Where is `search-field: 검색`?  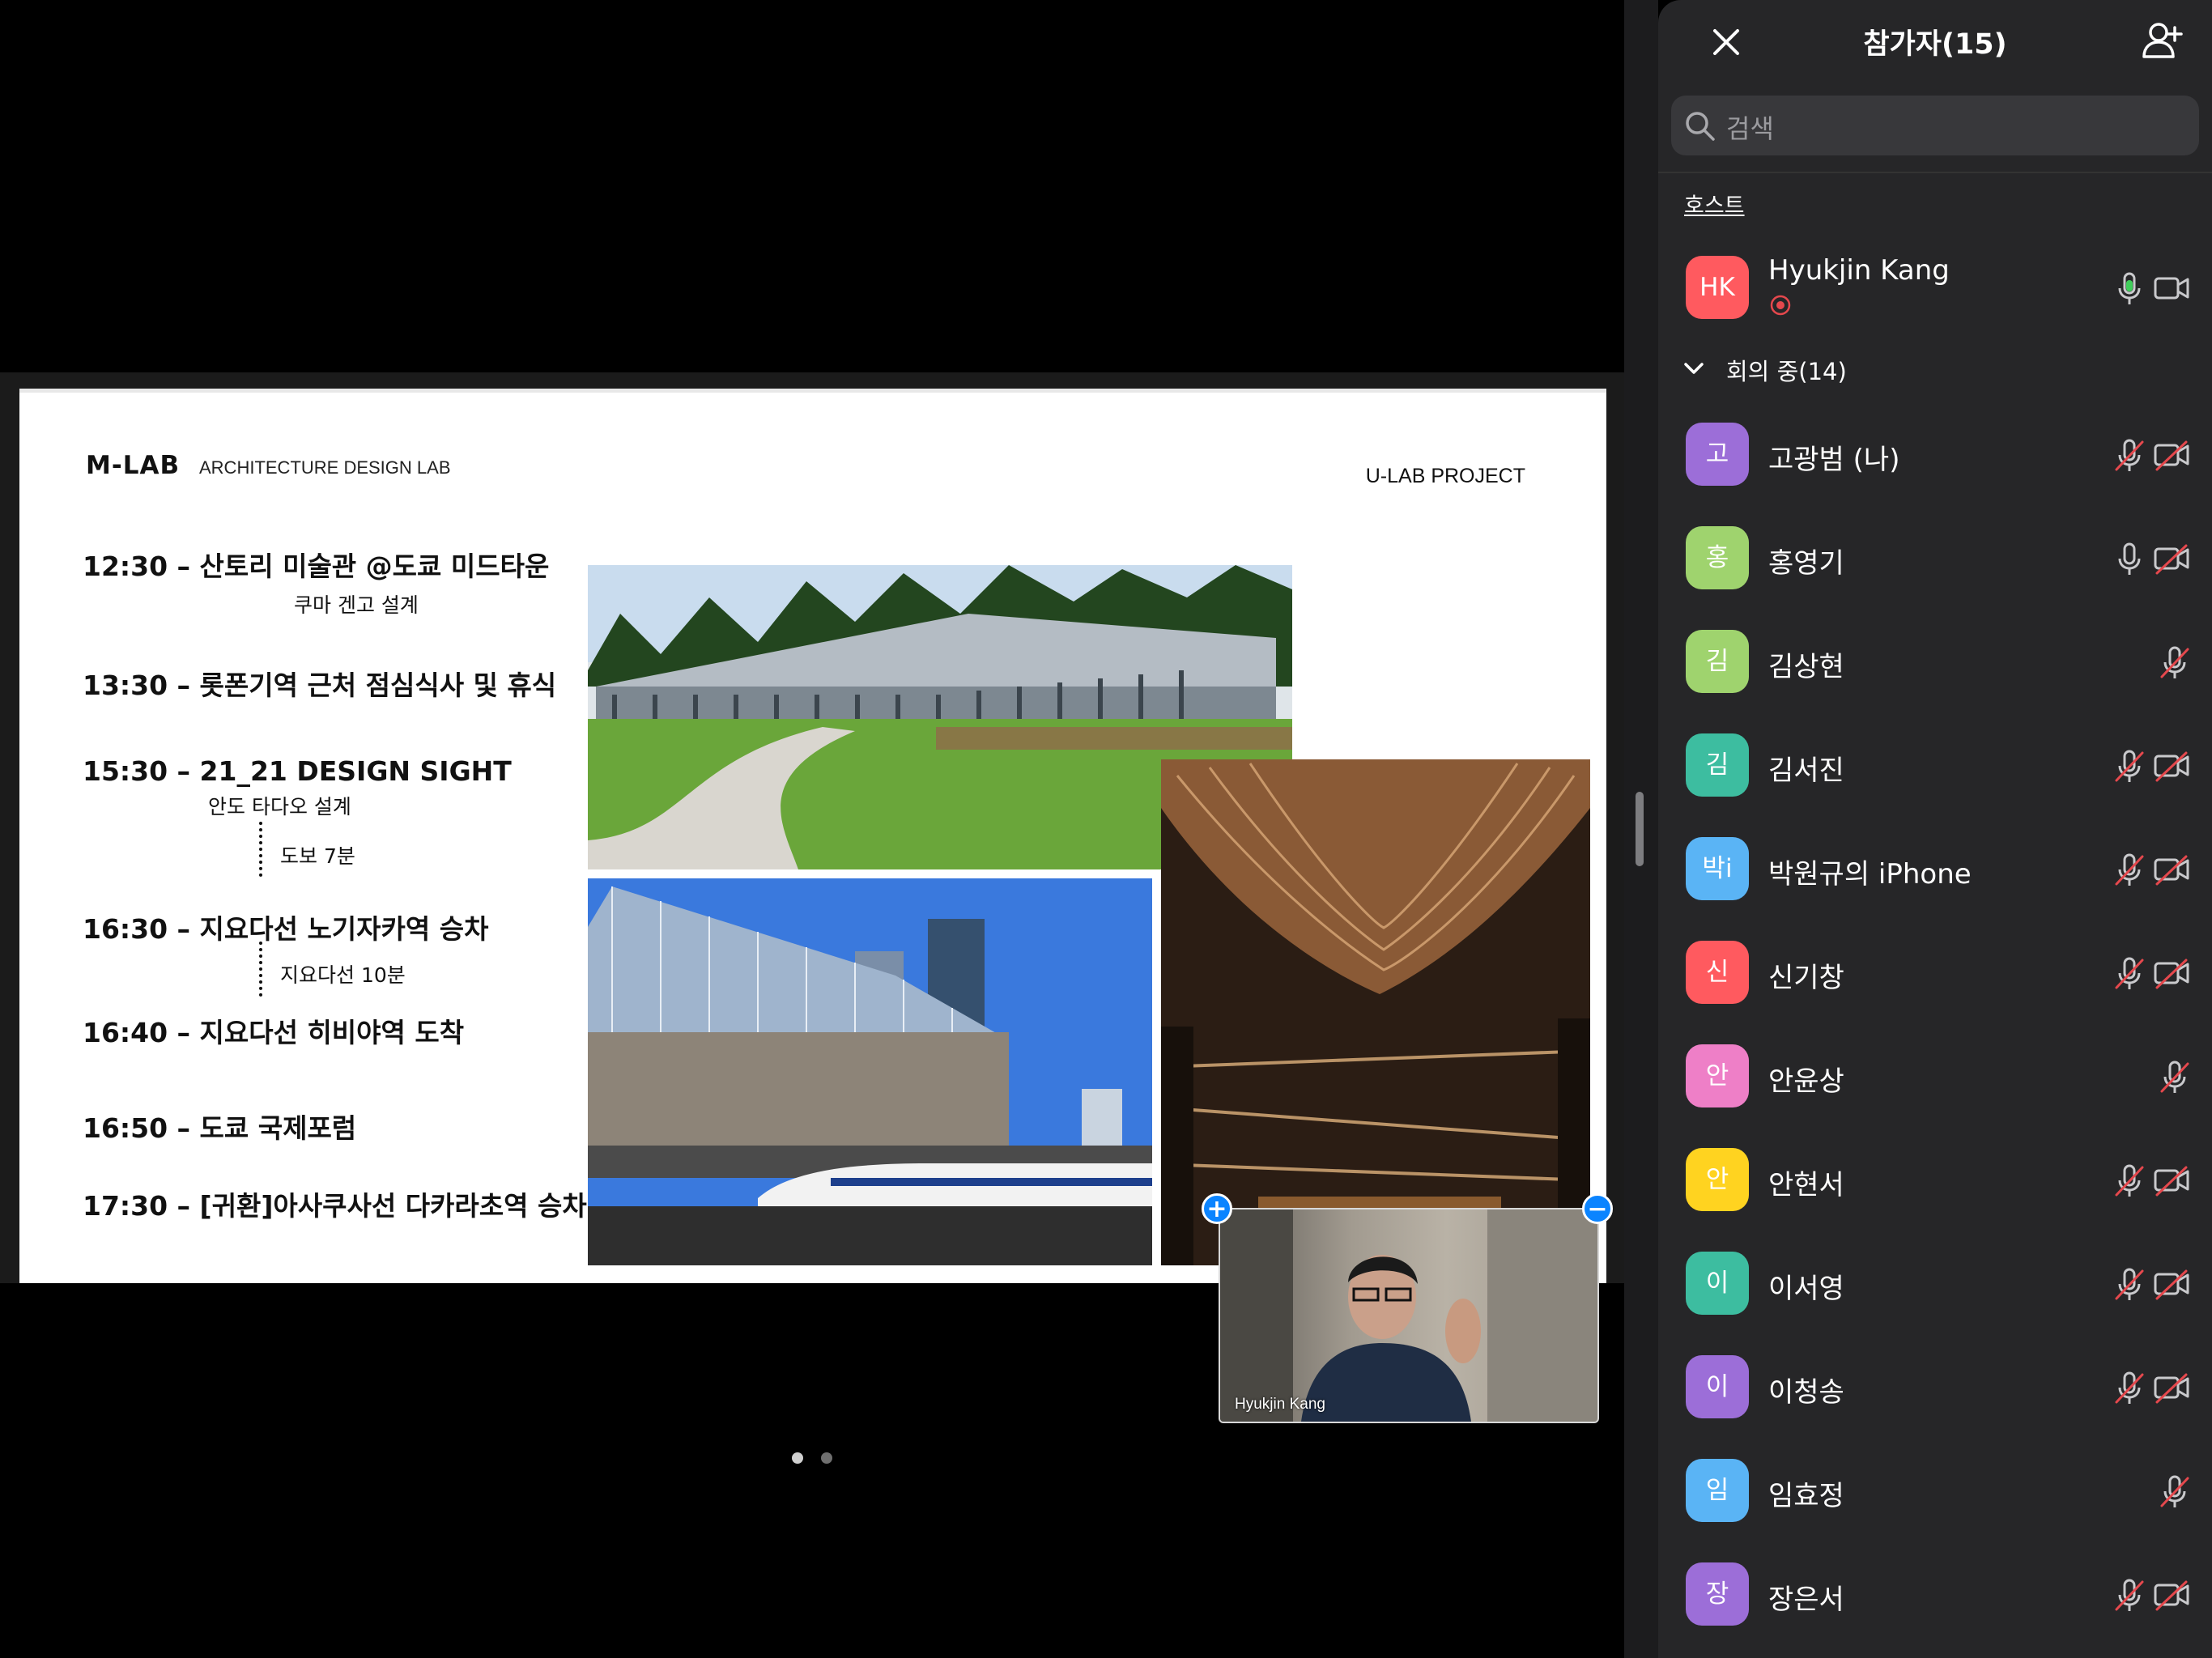
search-field: 검색 is located at coordinates (1935, 125).